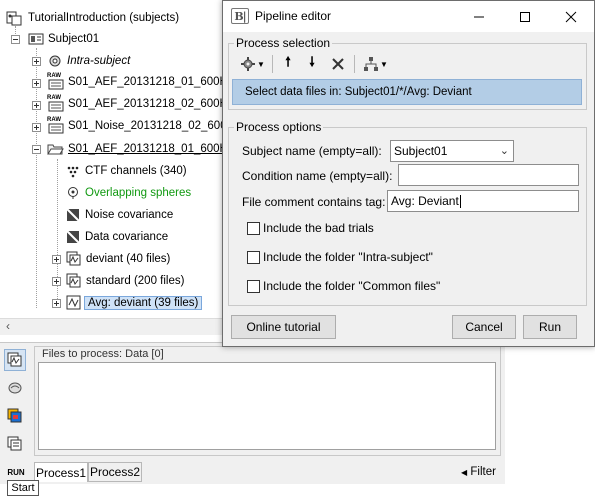  What do you see at coordinates (104, 18) in the screenshot?
I see `tree-root-label: TutorialIntroduction (subjects)` at bounding box center [104, 18].